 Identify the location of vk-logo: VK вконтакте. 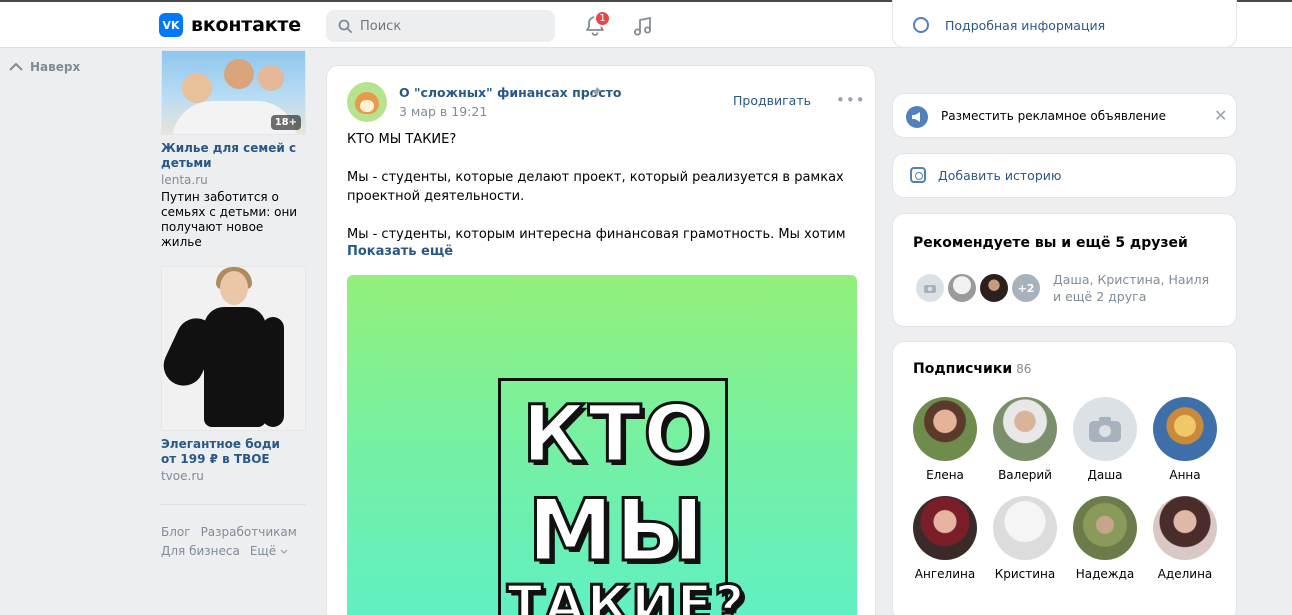
(230, 25).